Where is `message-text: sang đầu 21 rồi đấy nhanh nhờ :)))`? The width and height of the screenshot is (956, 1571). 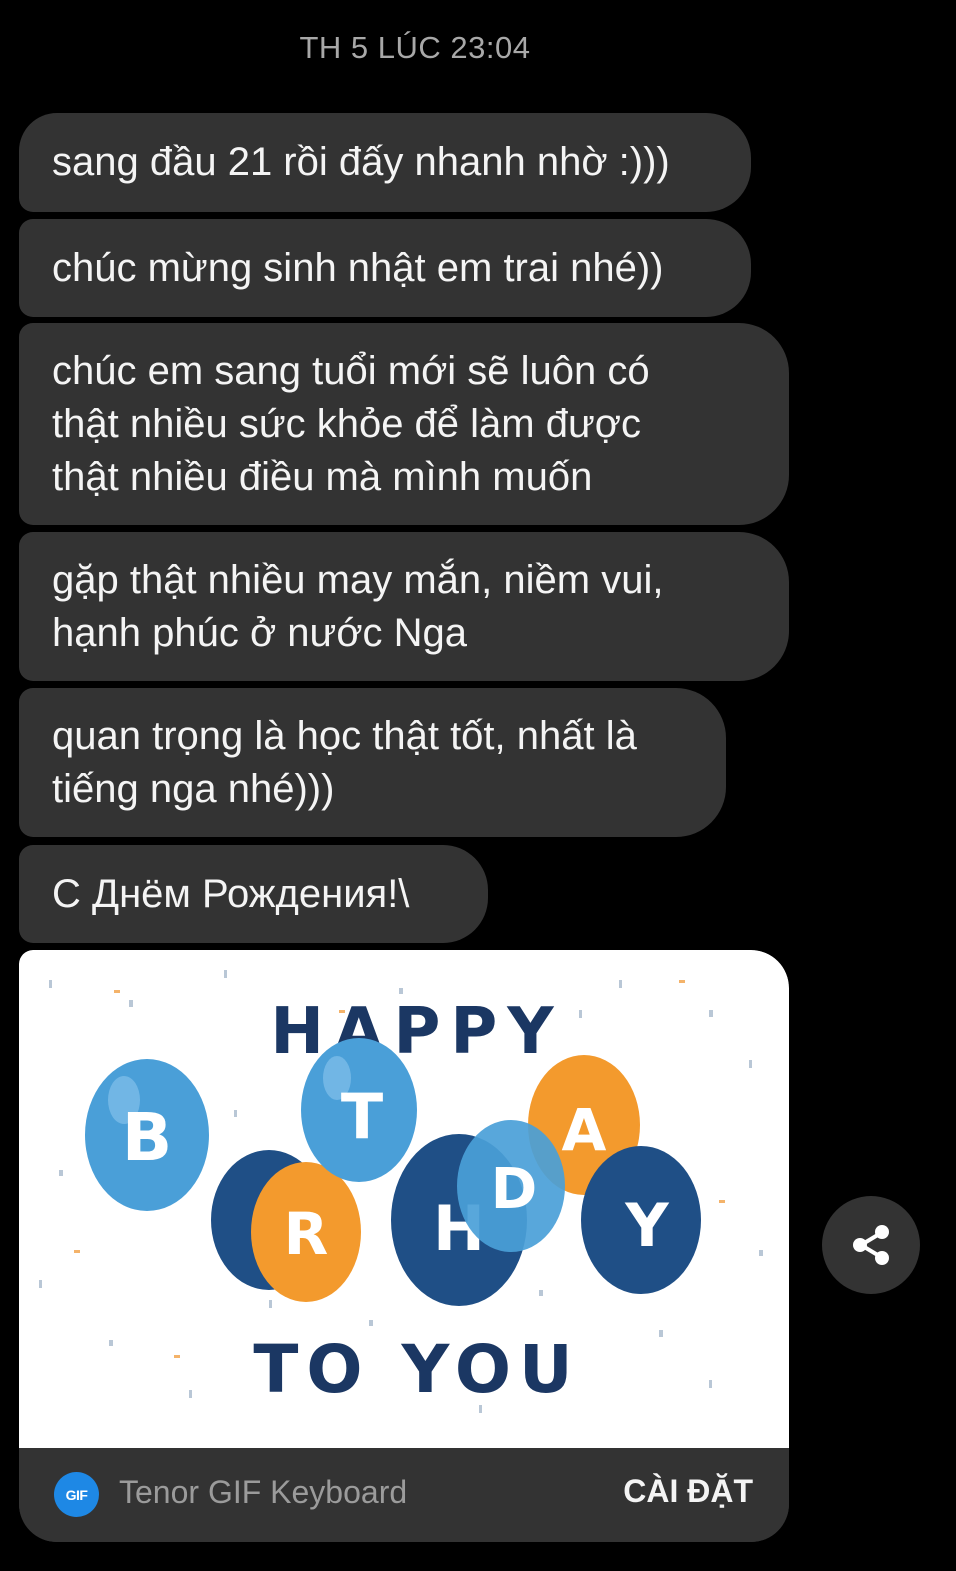
message-text: sang đầu 21 rồi đấy nhanh nhờ :))) is located at coordinates (361, 162).